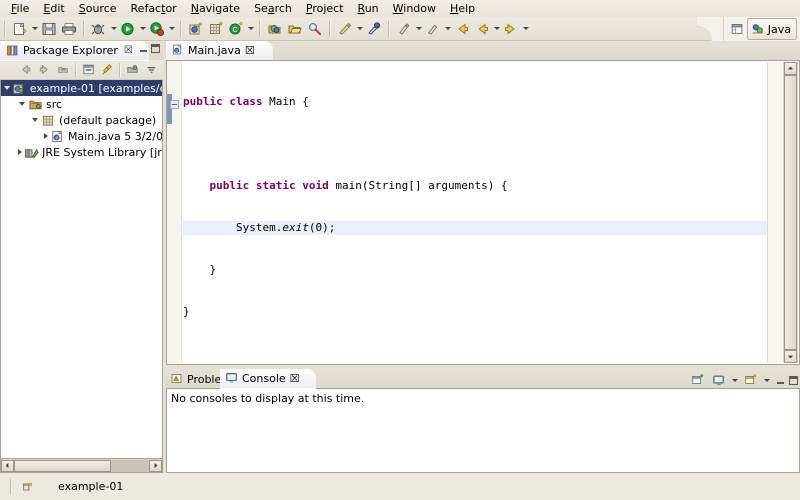 The height and width of the screenshot is (500, 800). Describe the element at coordinates (757, 29) in the screenshot. I see `java-perspective-icon` at that location.